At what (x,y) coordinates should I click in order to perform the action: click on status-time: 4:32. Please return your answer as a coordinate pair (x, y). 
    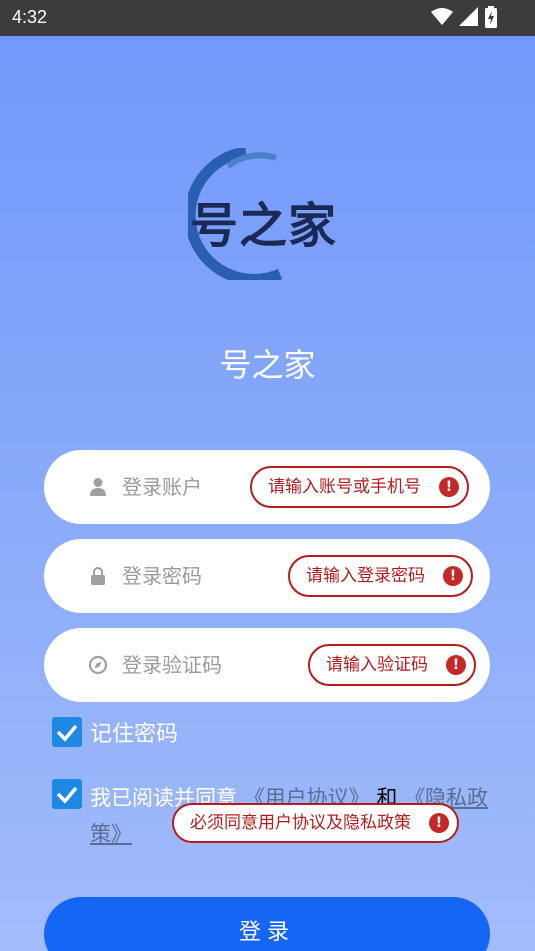
    Looking at the image, I should click on (30, 17).